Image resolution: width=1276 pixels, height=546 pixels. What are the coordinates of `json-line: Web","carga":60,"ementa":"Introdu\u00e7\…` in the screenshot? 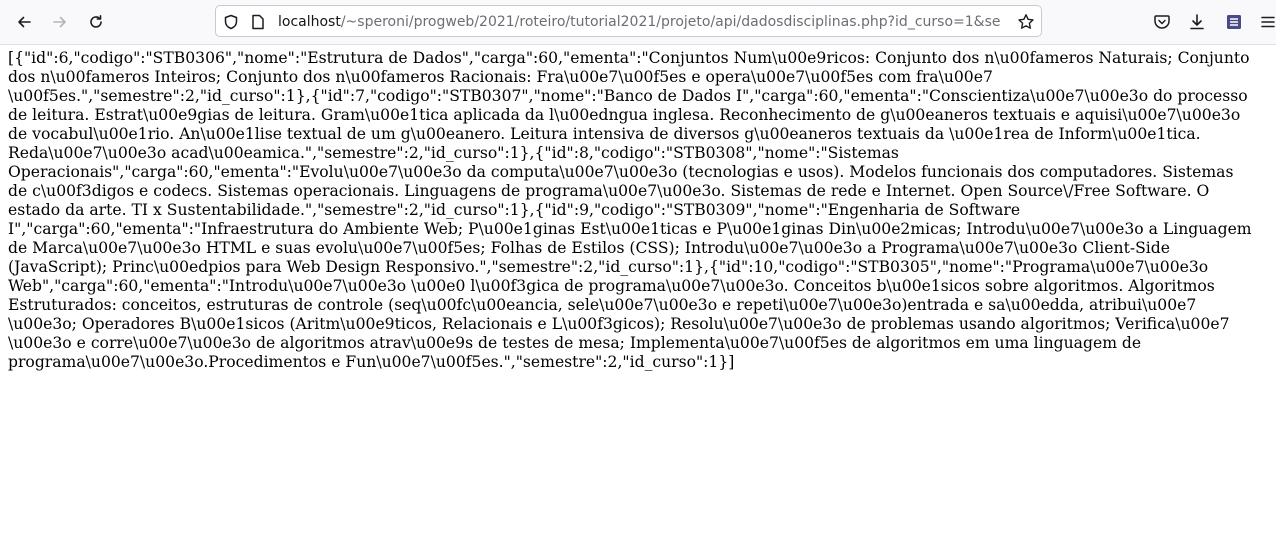 It's located at (611, 286).